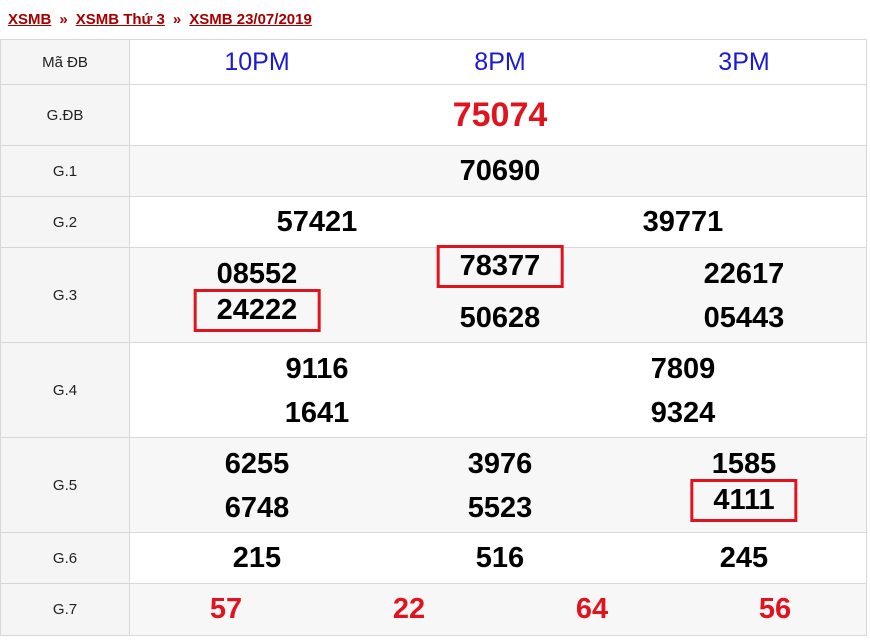 The height and width of the screenshot is (643, 870). Describe the element at coordinates (683, 222) in the screenshot. I see `prize-number: 39771` at that location.